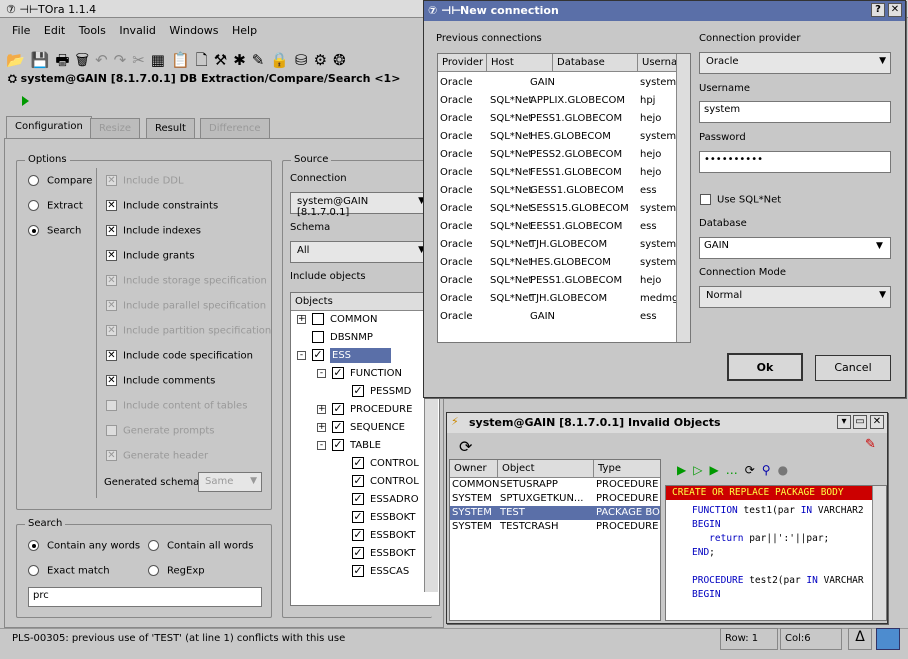 The width and height of the screenshot is (908, 659). Describe the element at coordinates (465, 446) in the screenshot. I see `refresh-icon: ⟳` at that location.